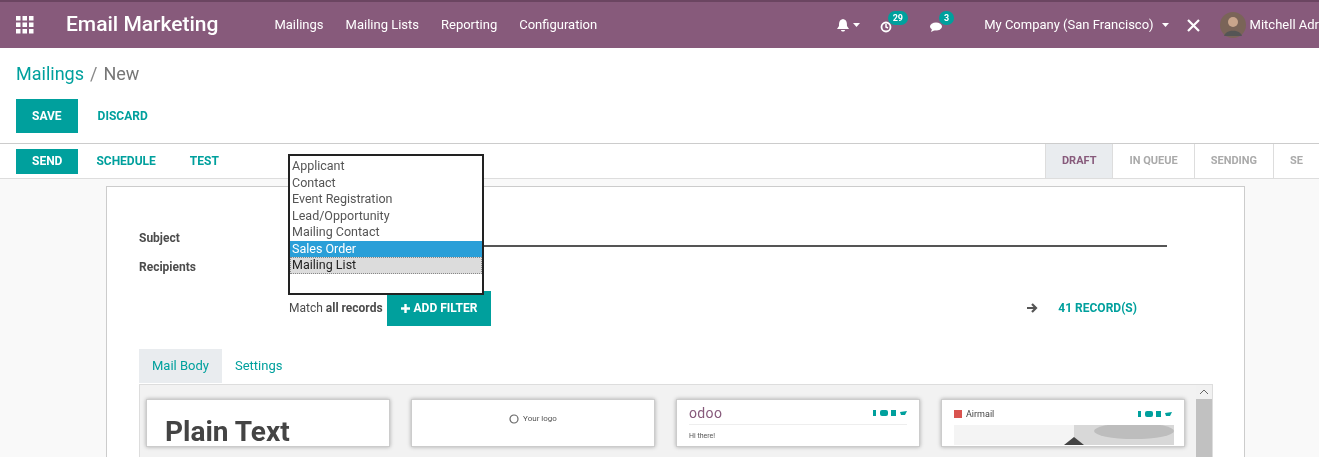 This screenshot has width=1319, height=457. I want to click on records-link: 41 RECORD(S), so click(1097, 308).